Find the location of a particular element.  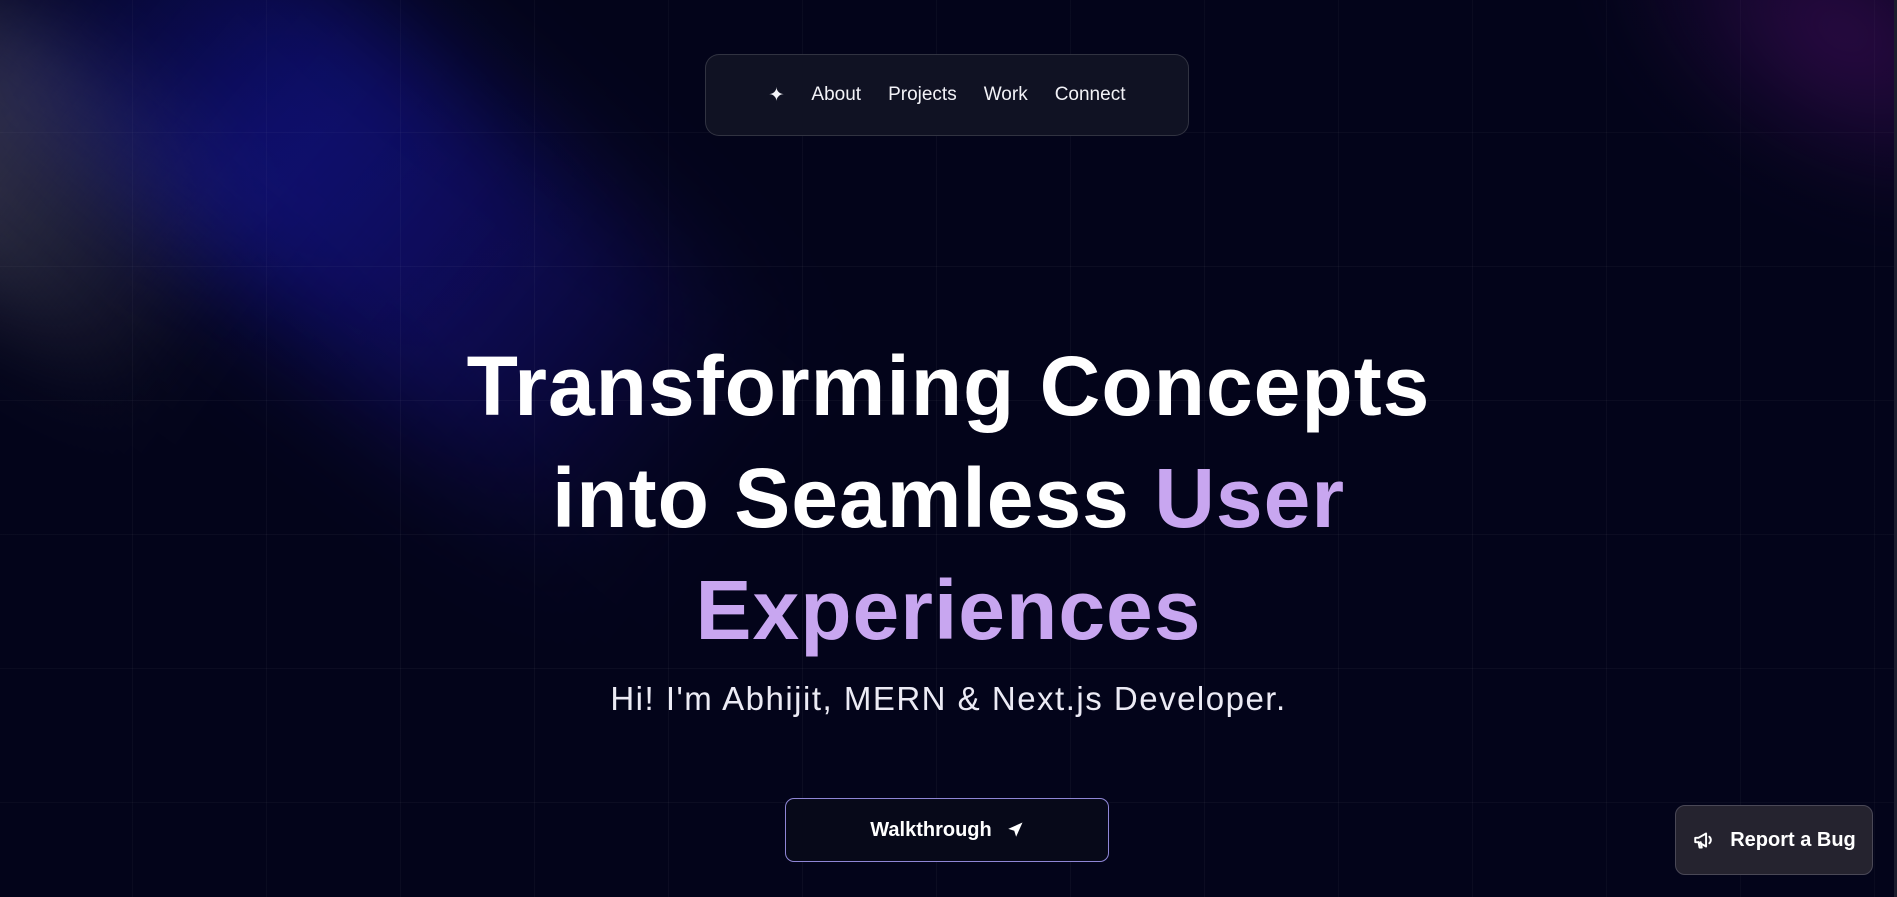

walkthrough-button: Walkthrough is located at coordinates (947, 830).